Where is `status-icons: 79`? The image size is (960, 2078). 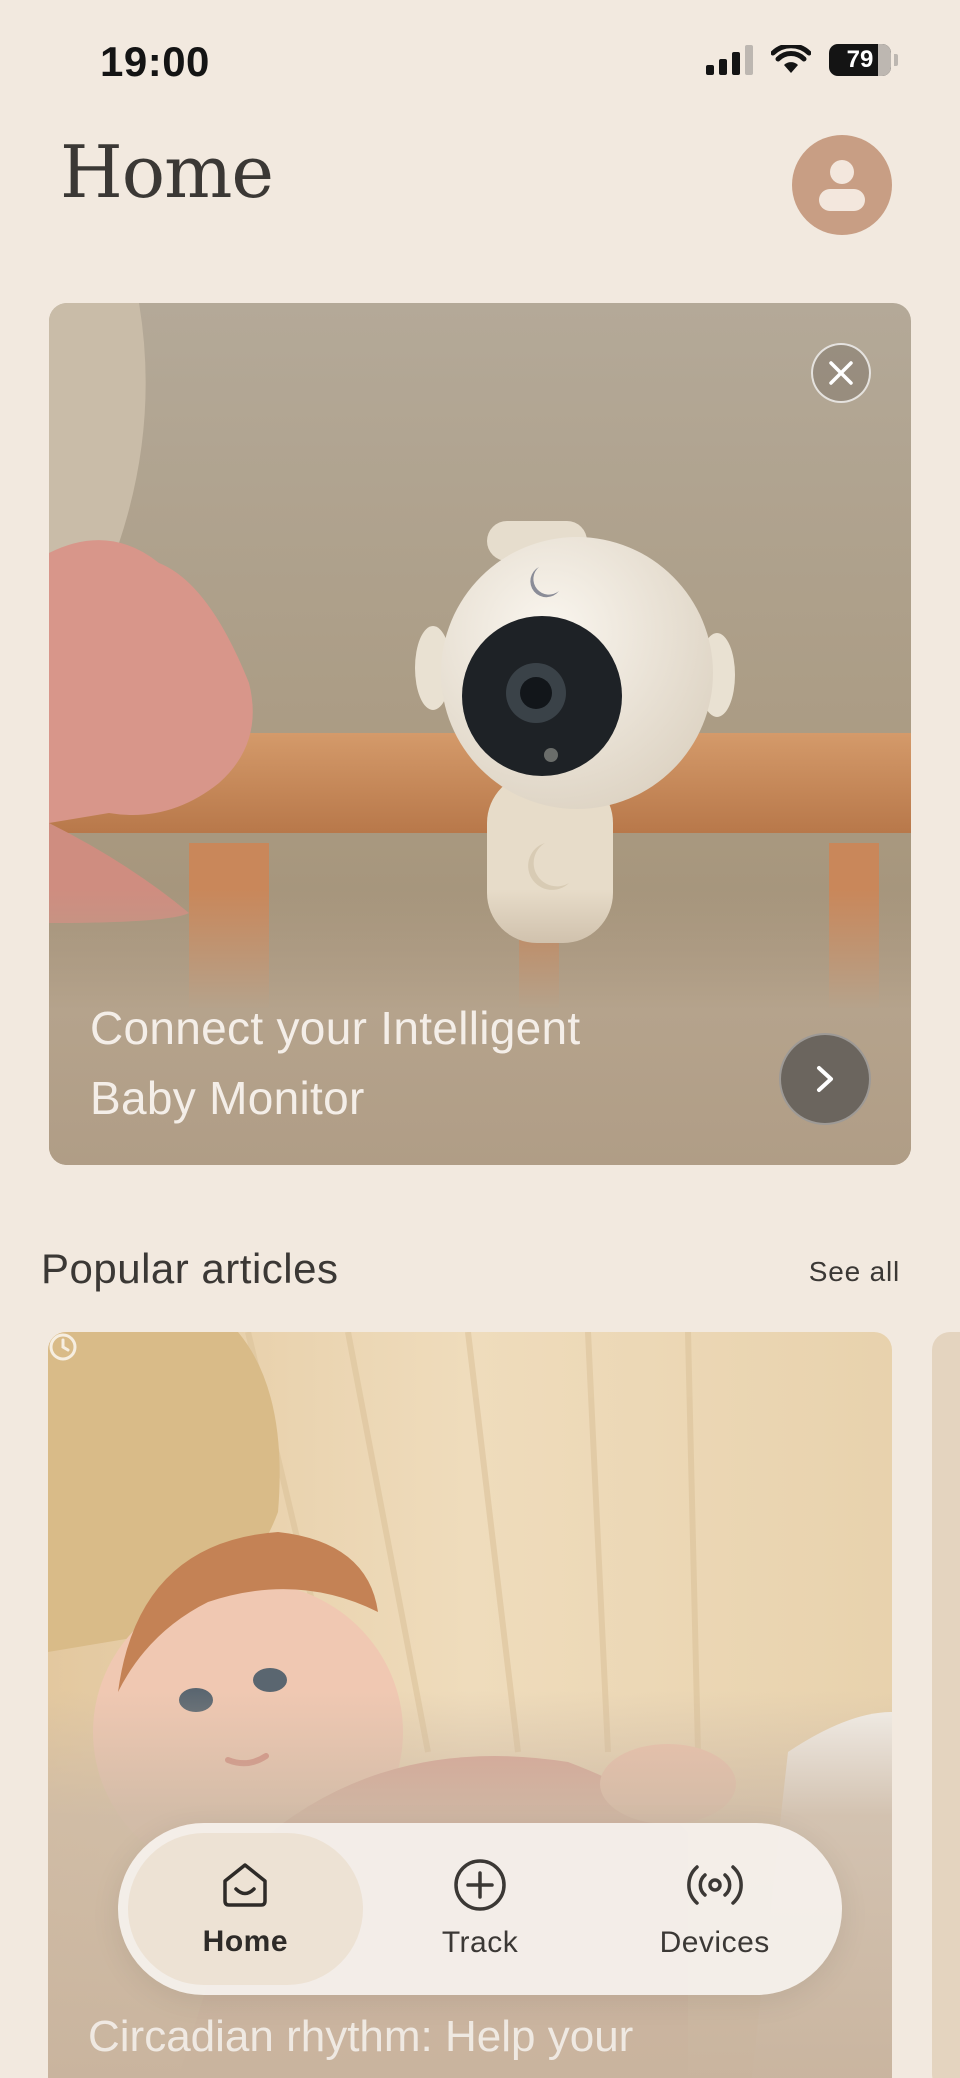 status-icons: 79 is located at coordinates (802, 60).